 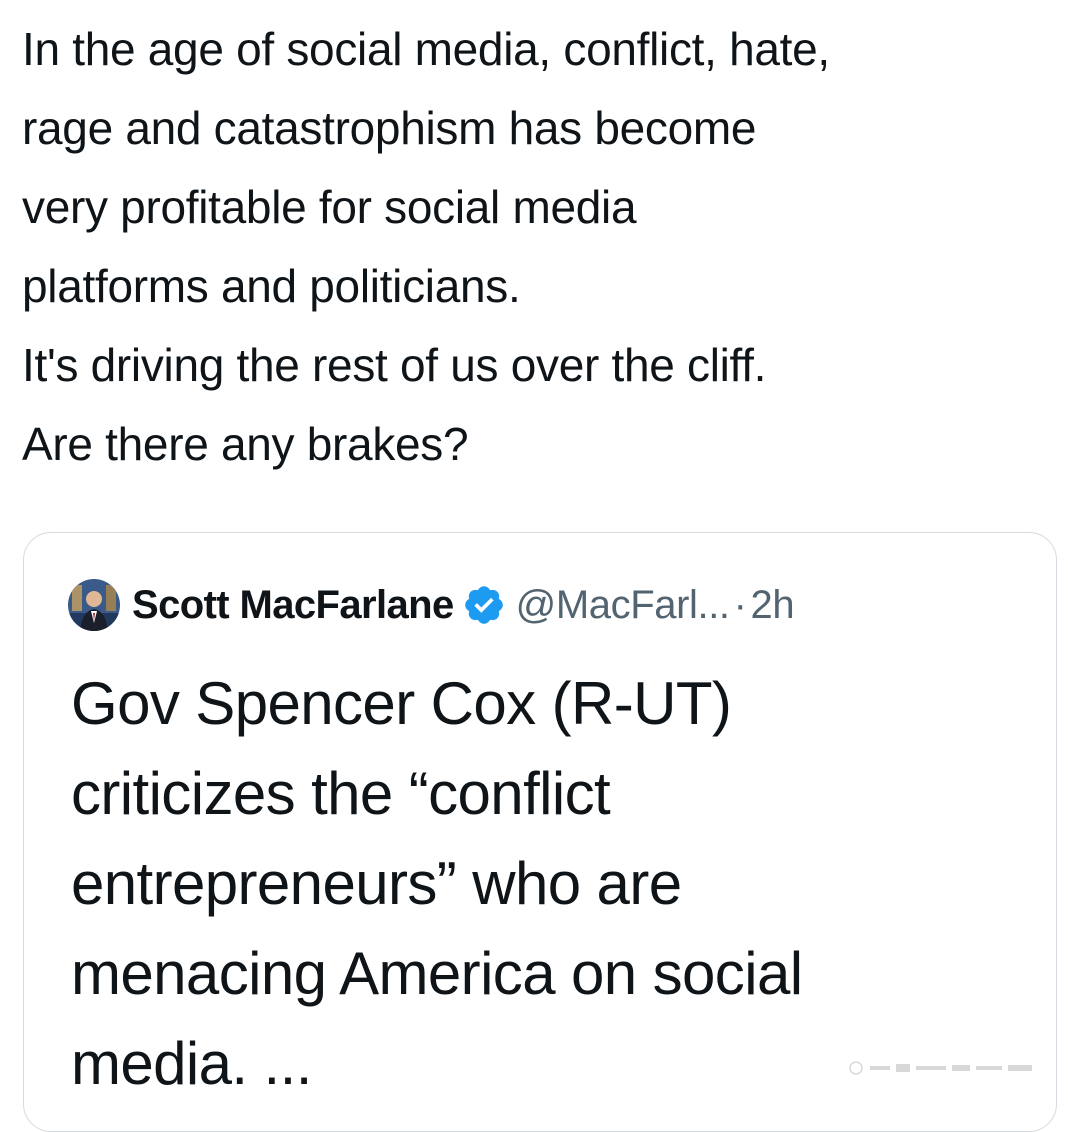 I want to click on quoted-tweet-line: menacing America on social, so click(x=437, y=973).